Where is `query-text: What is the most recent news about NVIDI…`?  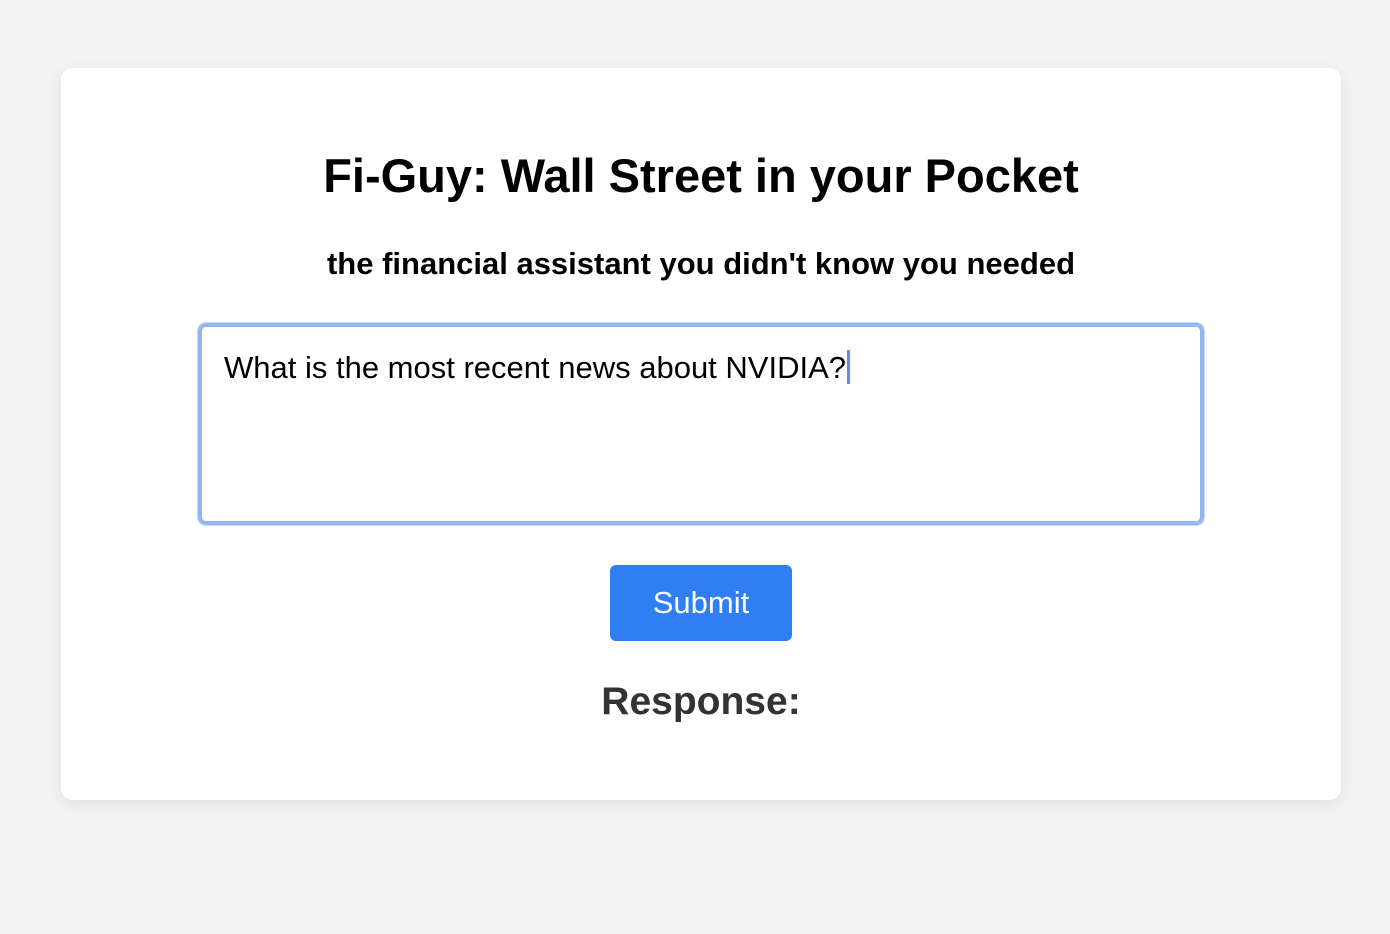 query-text: What is the most recent news about NVIDI… is located at coordinates (535, 367).